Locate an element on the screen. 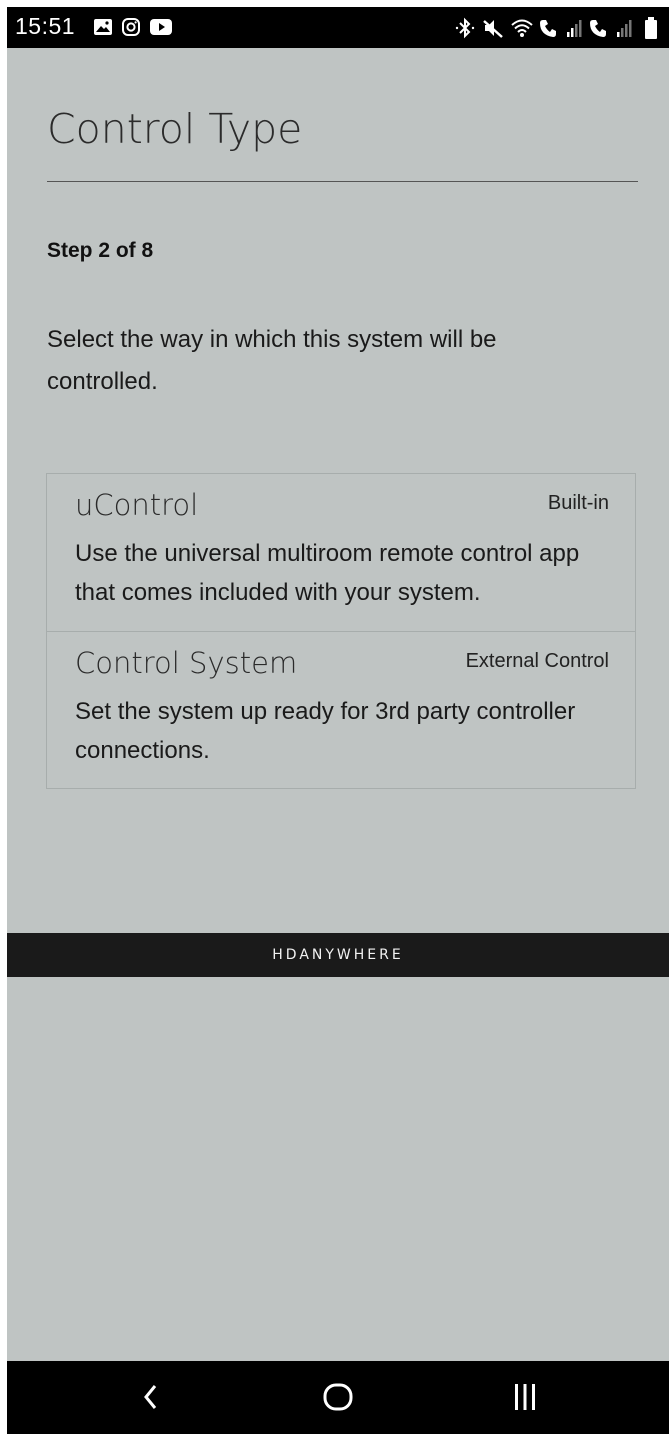 This screenshot has height=1434, width=669. step-indicator: Step 2 of 8 is located at coordinates (100, 250).